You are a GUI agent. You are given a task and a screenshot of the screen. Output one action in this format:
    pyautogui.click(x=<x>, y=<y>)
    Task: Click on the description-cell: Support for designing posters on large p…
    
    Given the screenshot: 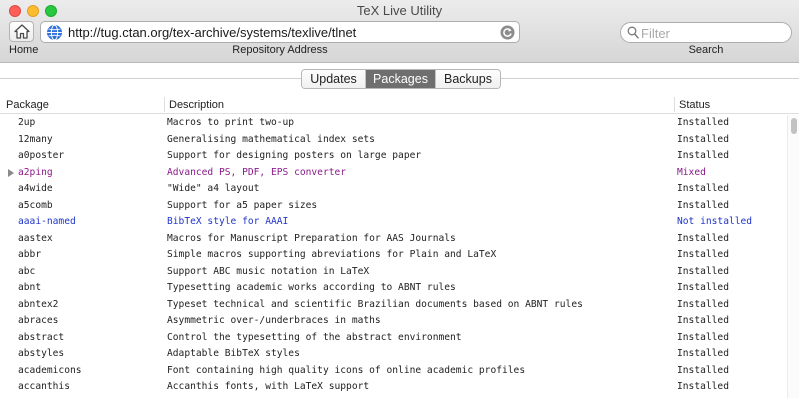 What is the action you would take?
    pyautogui.click(x=294, y=155)
    